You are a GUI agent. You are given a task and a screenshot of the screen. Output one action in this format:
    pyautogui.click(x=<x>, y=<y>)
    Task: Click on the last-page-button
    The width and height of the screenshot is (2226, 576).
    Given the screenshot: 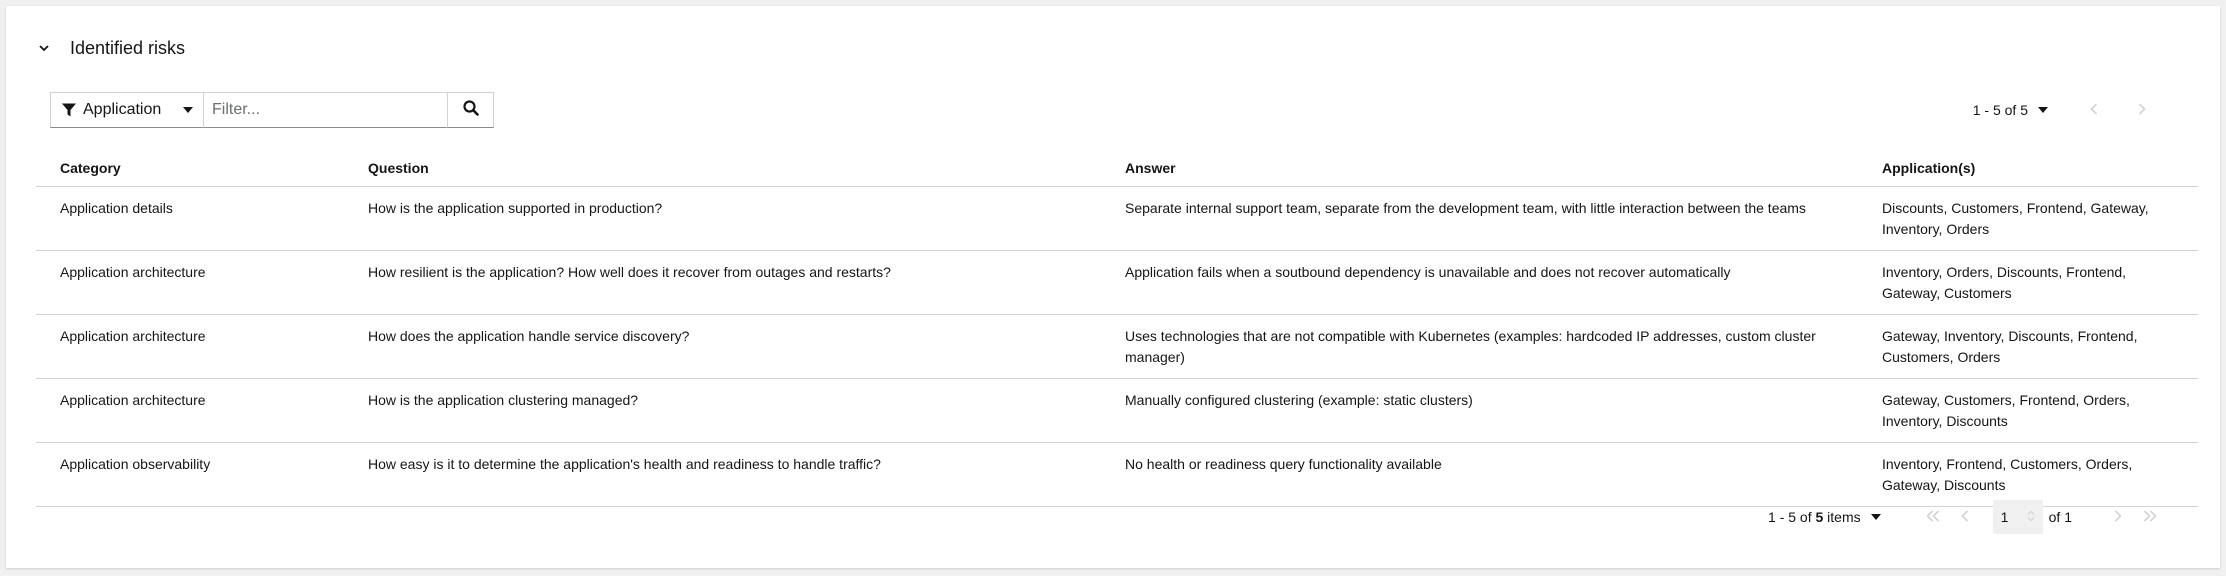 What is the action you would take?
    pyautogui.click(x=2150, y=517)
    